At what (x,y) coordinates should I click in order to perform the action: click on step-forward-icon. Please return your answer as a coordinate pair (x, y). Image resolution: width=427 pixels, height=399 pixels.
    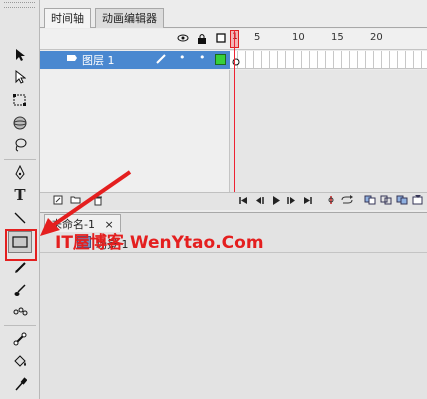
    Looking at the image, I should click on (292, 201).